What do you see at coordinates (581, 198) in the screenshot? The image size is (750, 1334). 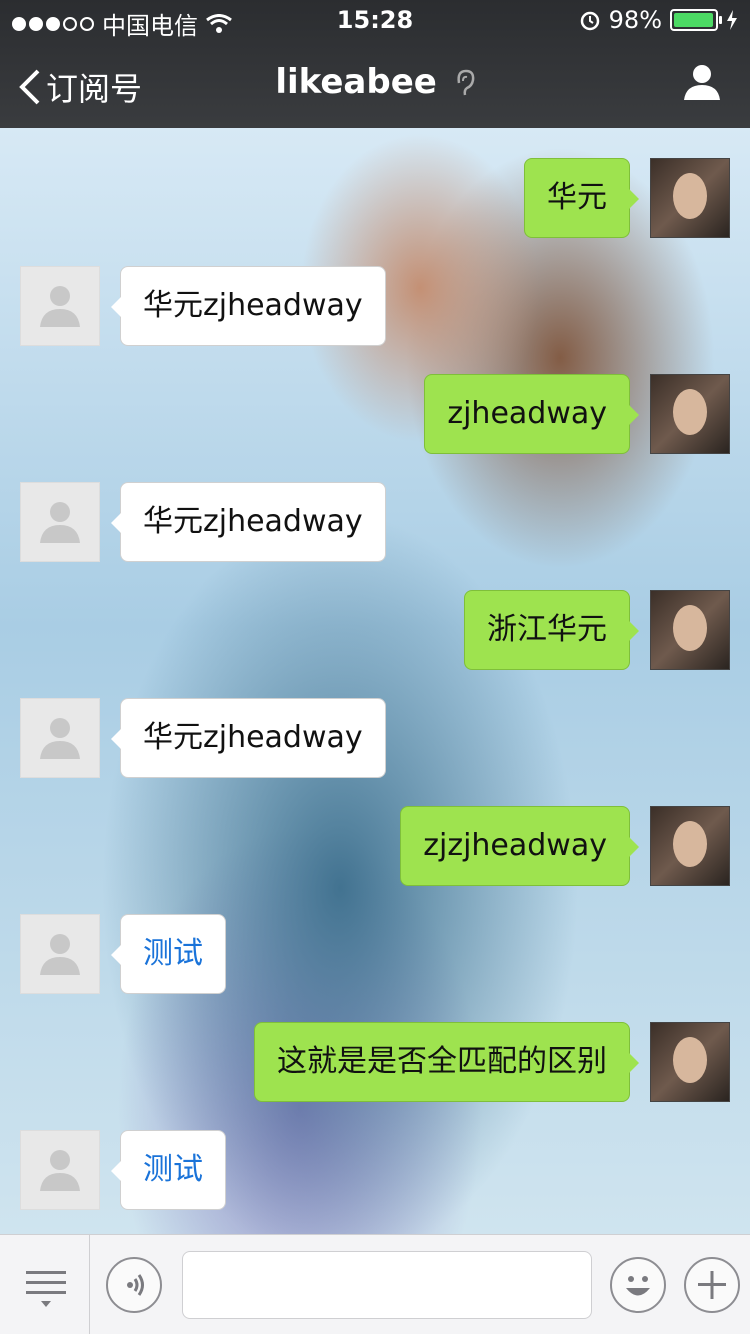 I see `message-bubble-sent: 华元` at bounding box center [581, 198].